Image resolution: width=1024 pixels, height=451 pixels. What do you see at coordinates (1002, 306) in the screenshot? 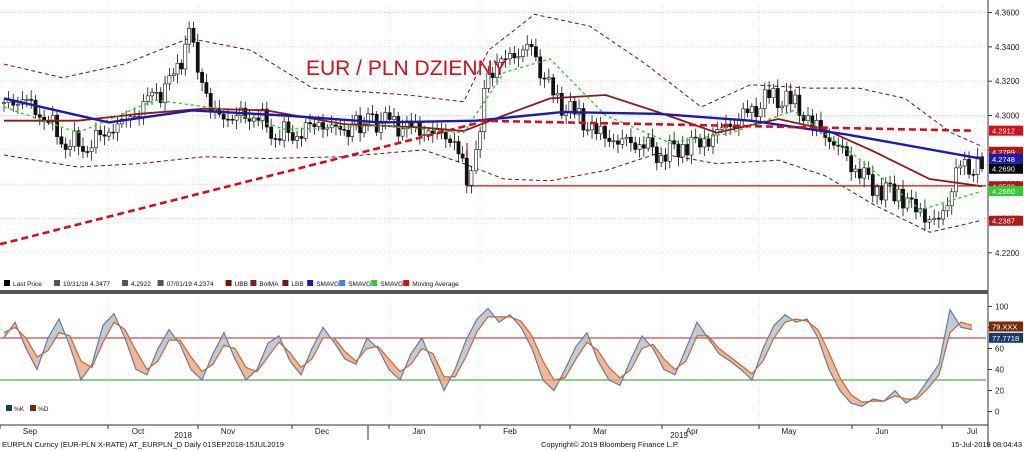
I see `stochastic-y-tick-label: 100` at bounding box center [1002, 306].